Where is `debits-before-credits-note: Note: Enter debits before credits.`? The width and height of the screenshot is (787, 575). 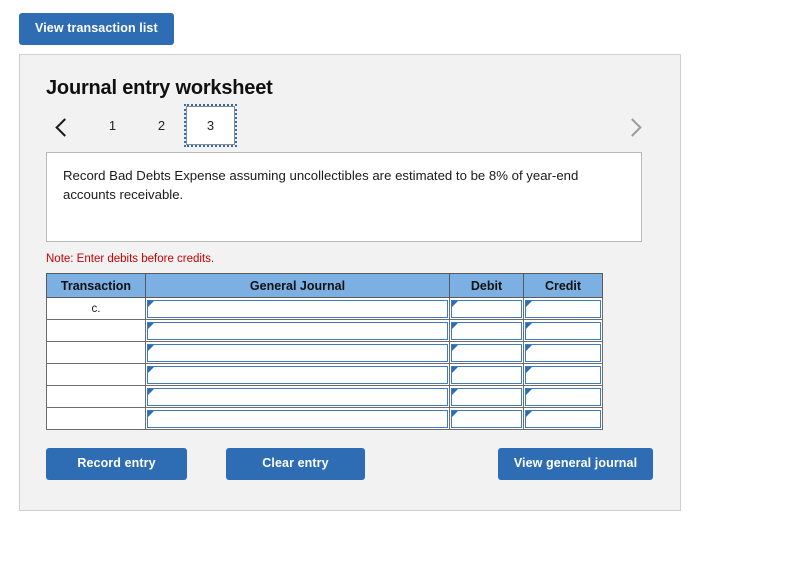 debits-before-credits-note: Note: Enter debits before credits. is located at coordinates (130, 259).